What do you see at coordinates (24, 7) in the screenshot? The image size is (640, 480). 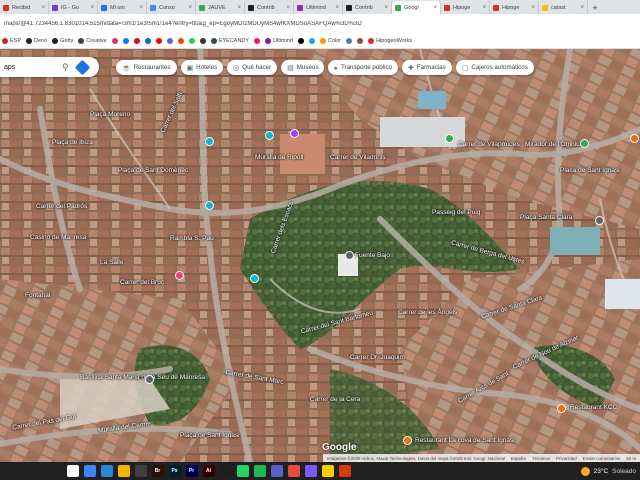 I see `browser-tab: Recibid ×` at bounding box center [24, 7].